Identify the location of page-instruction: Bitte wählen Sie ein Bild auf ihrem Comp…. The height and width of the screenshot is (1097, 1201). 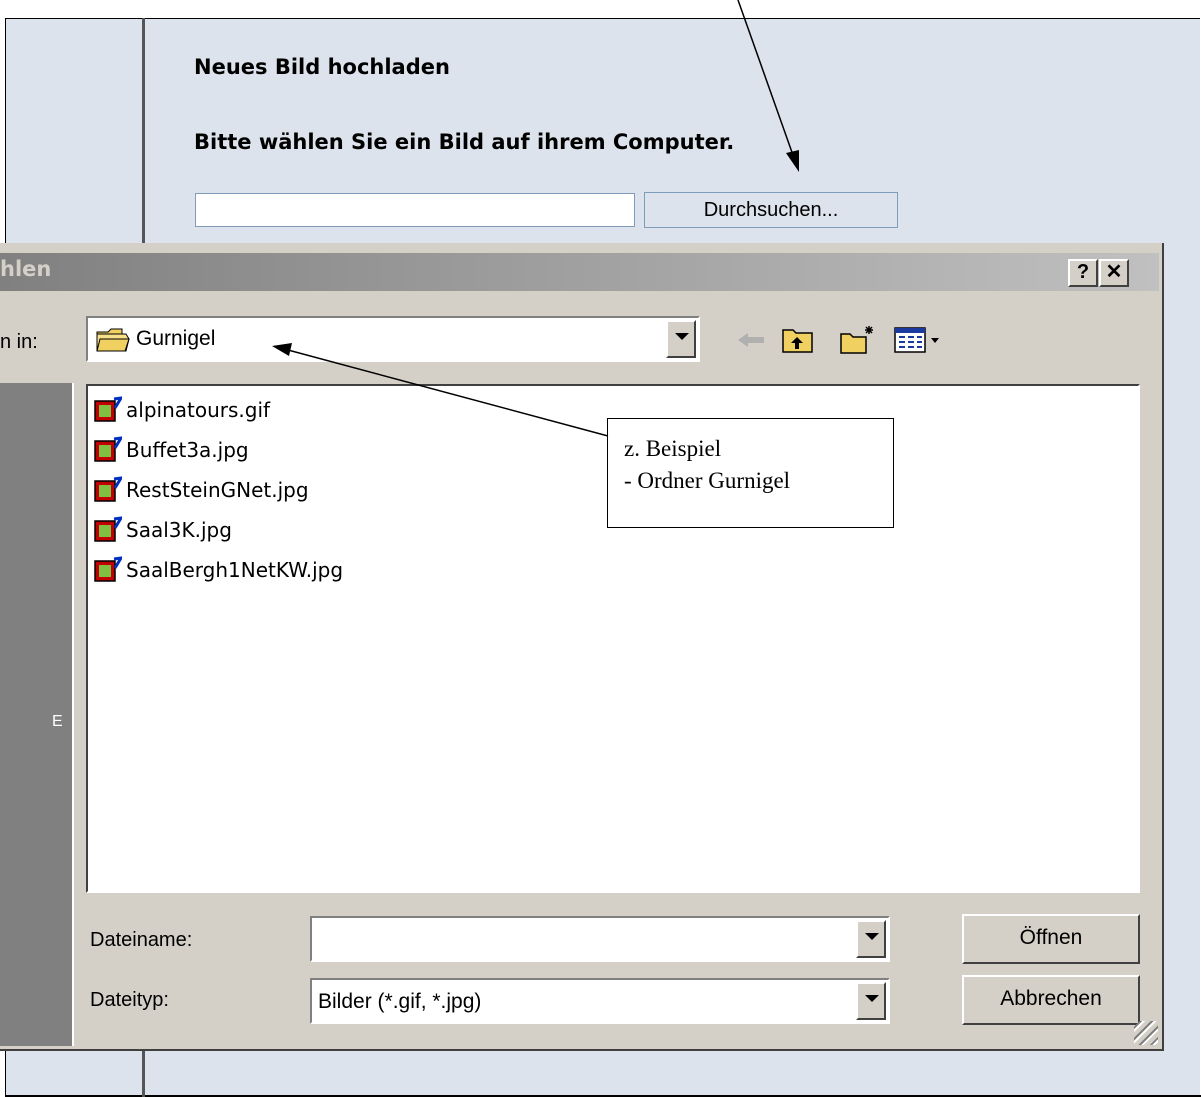
(464, 142).